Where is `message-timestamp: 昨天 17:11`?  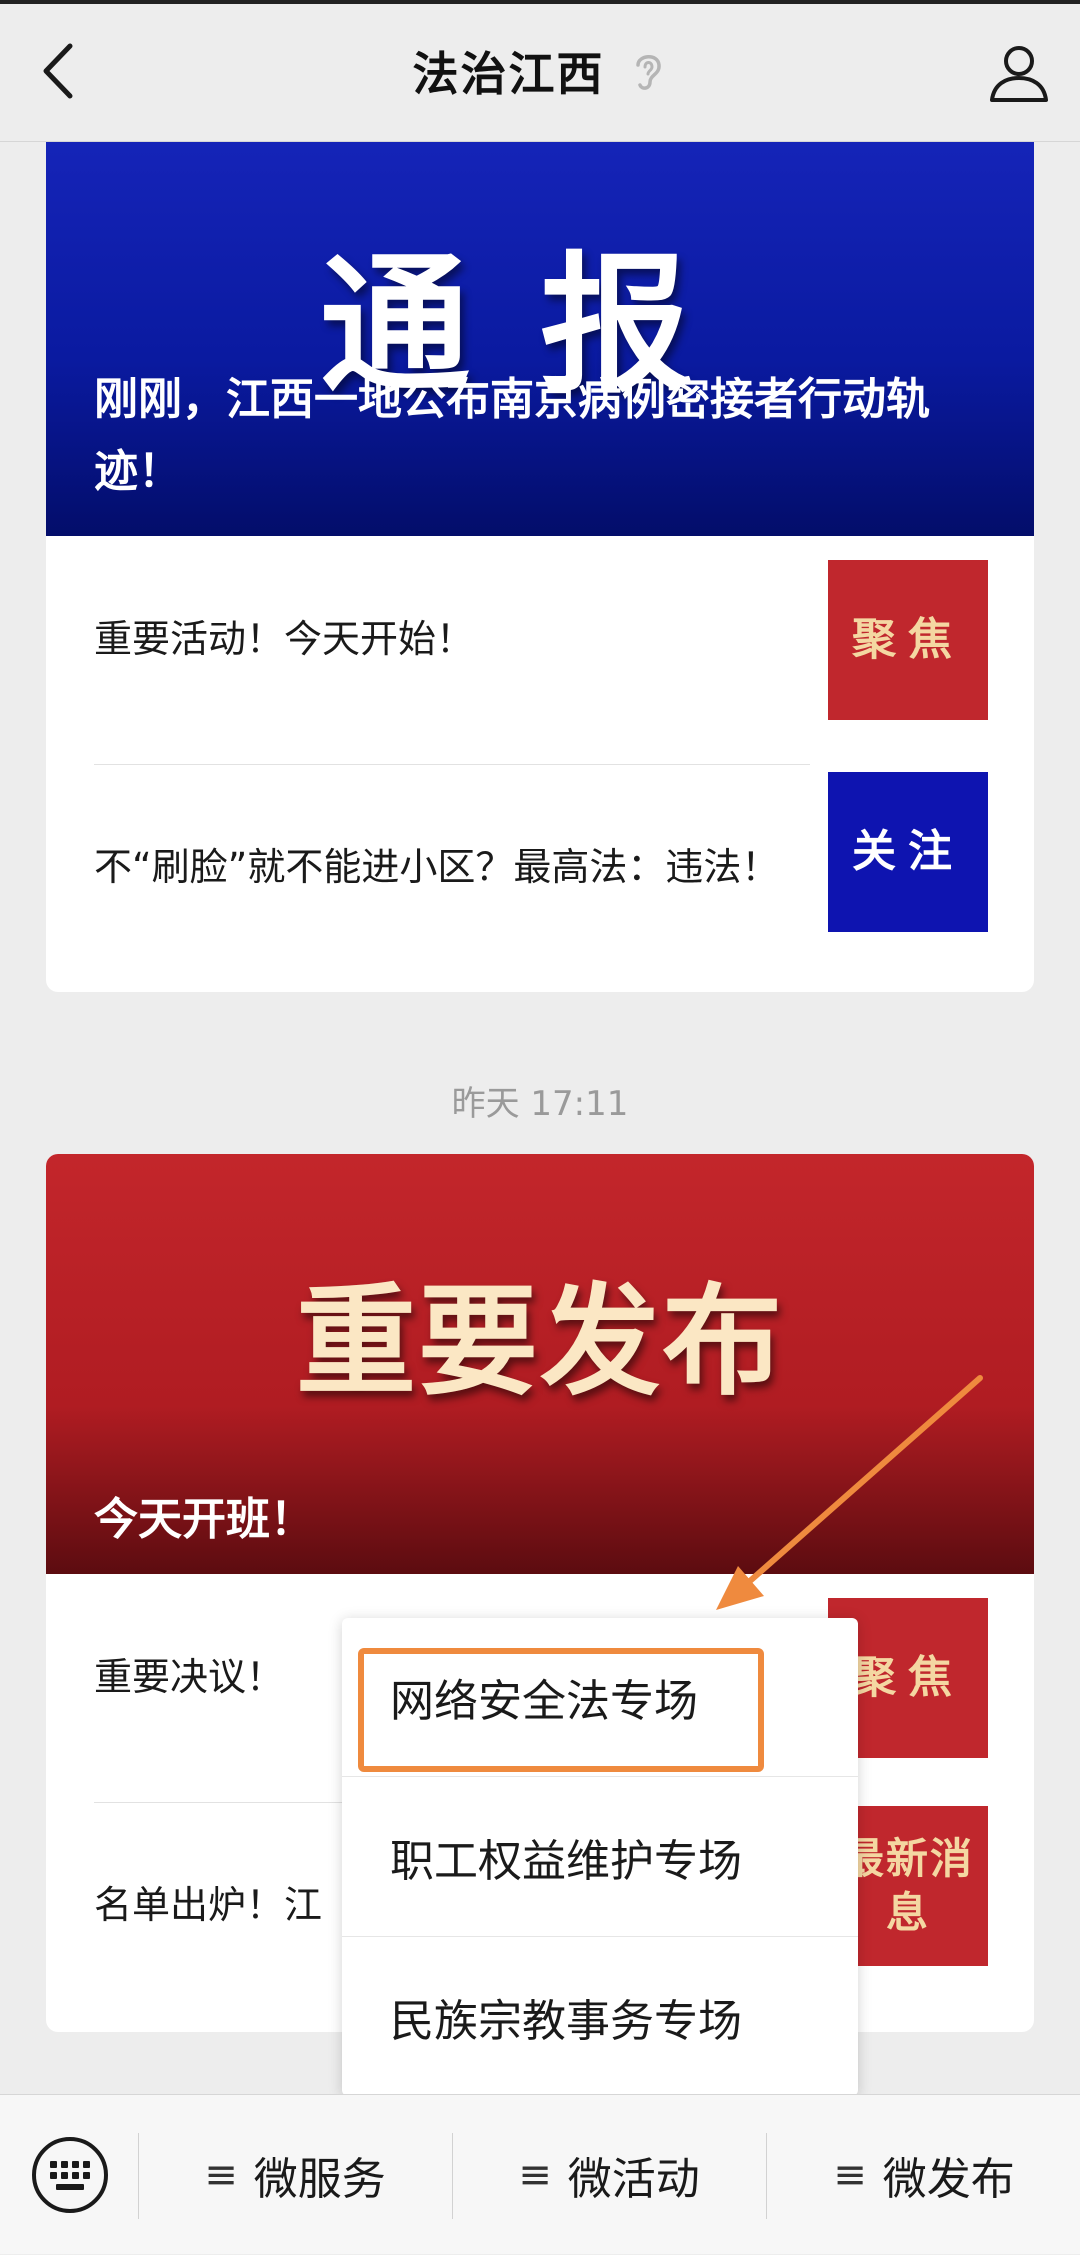 message-timestamp: 昨天 17:11 is located at coordinates (540, 1104).